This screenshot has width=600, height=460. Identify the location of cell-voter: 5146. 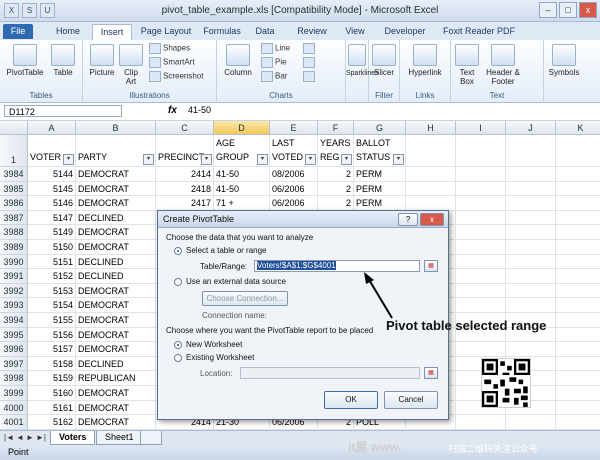
(52, 203).